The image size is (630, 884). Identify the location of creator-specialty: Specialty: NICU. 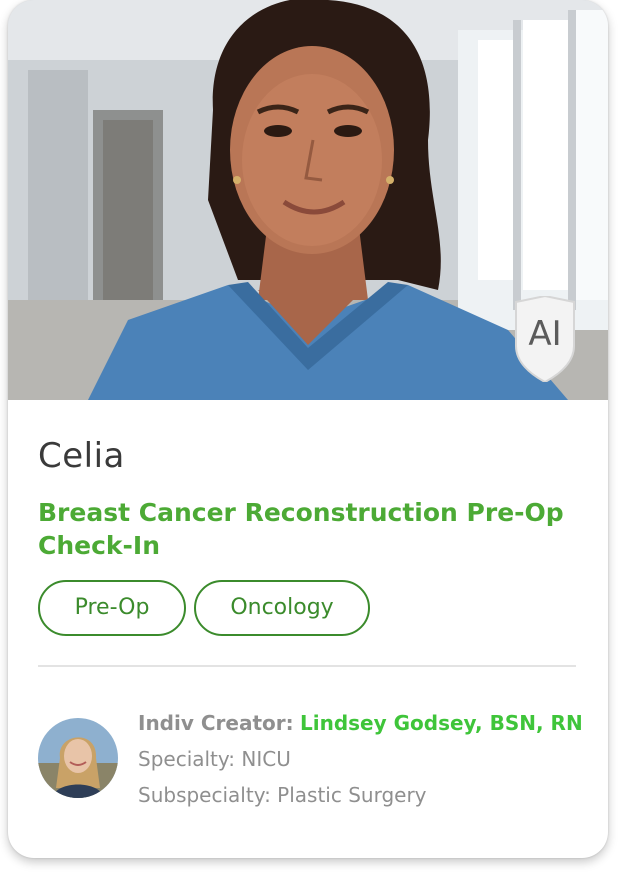
(214, 759).